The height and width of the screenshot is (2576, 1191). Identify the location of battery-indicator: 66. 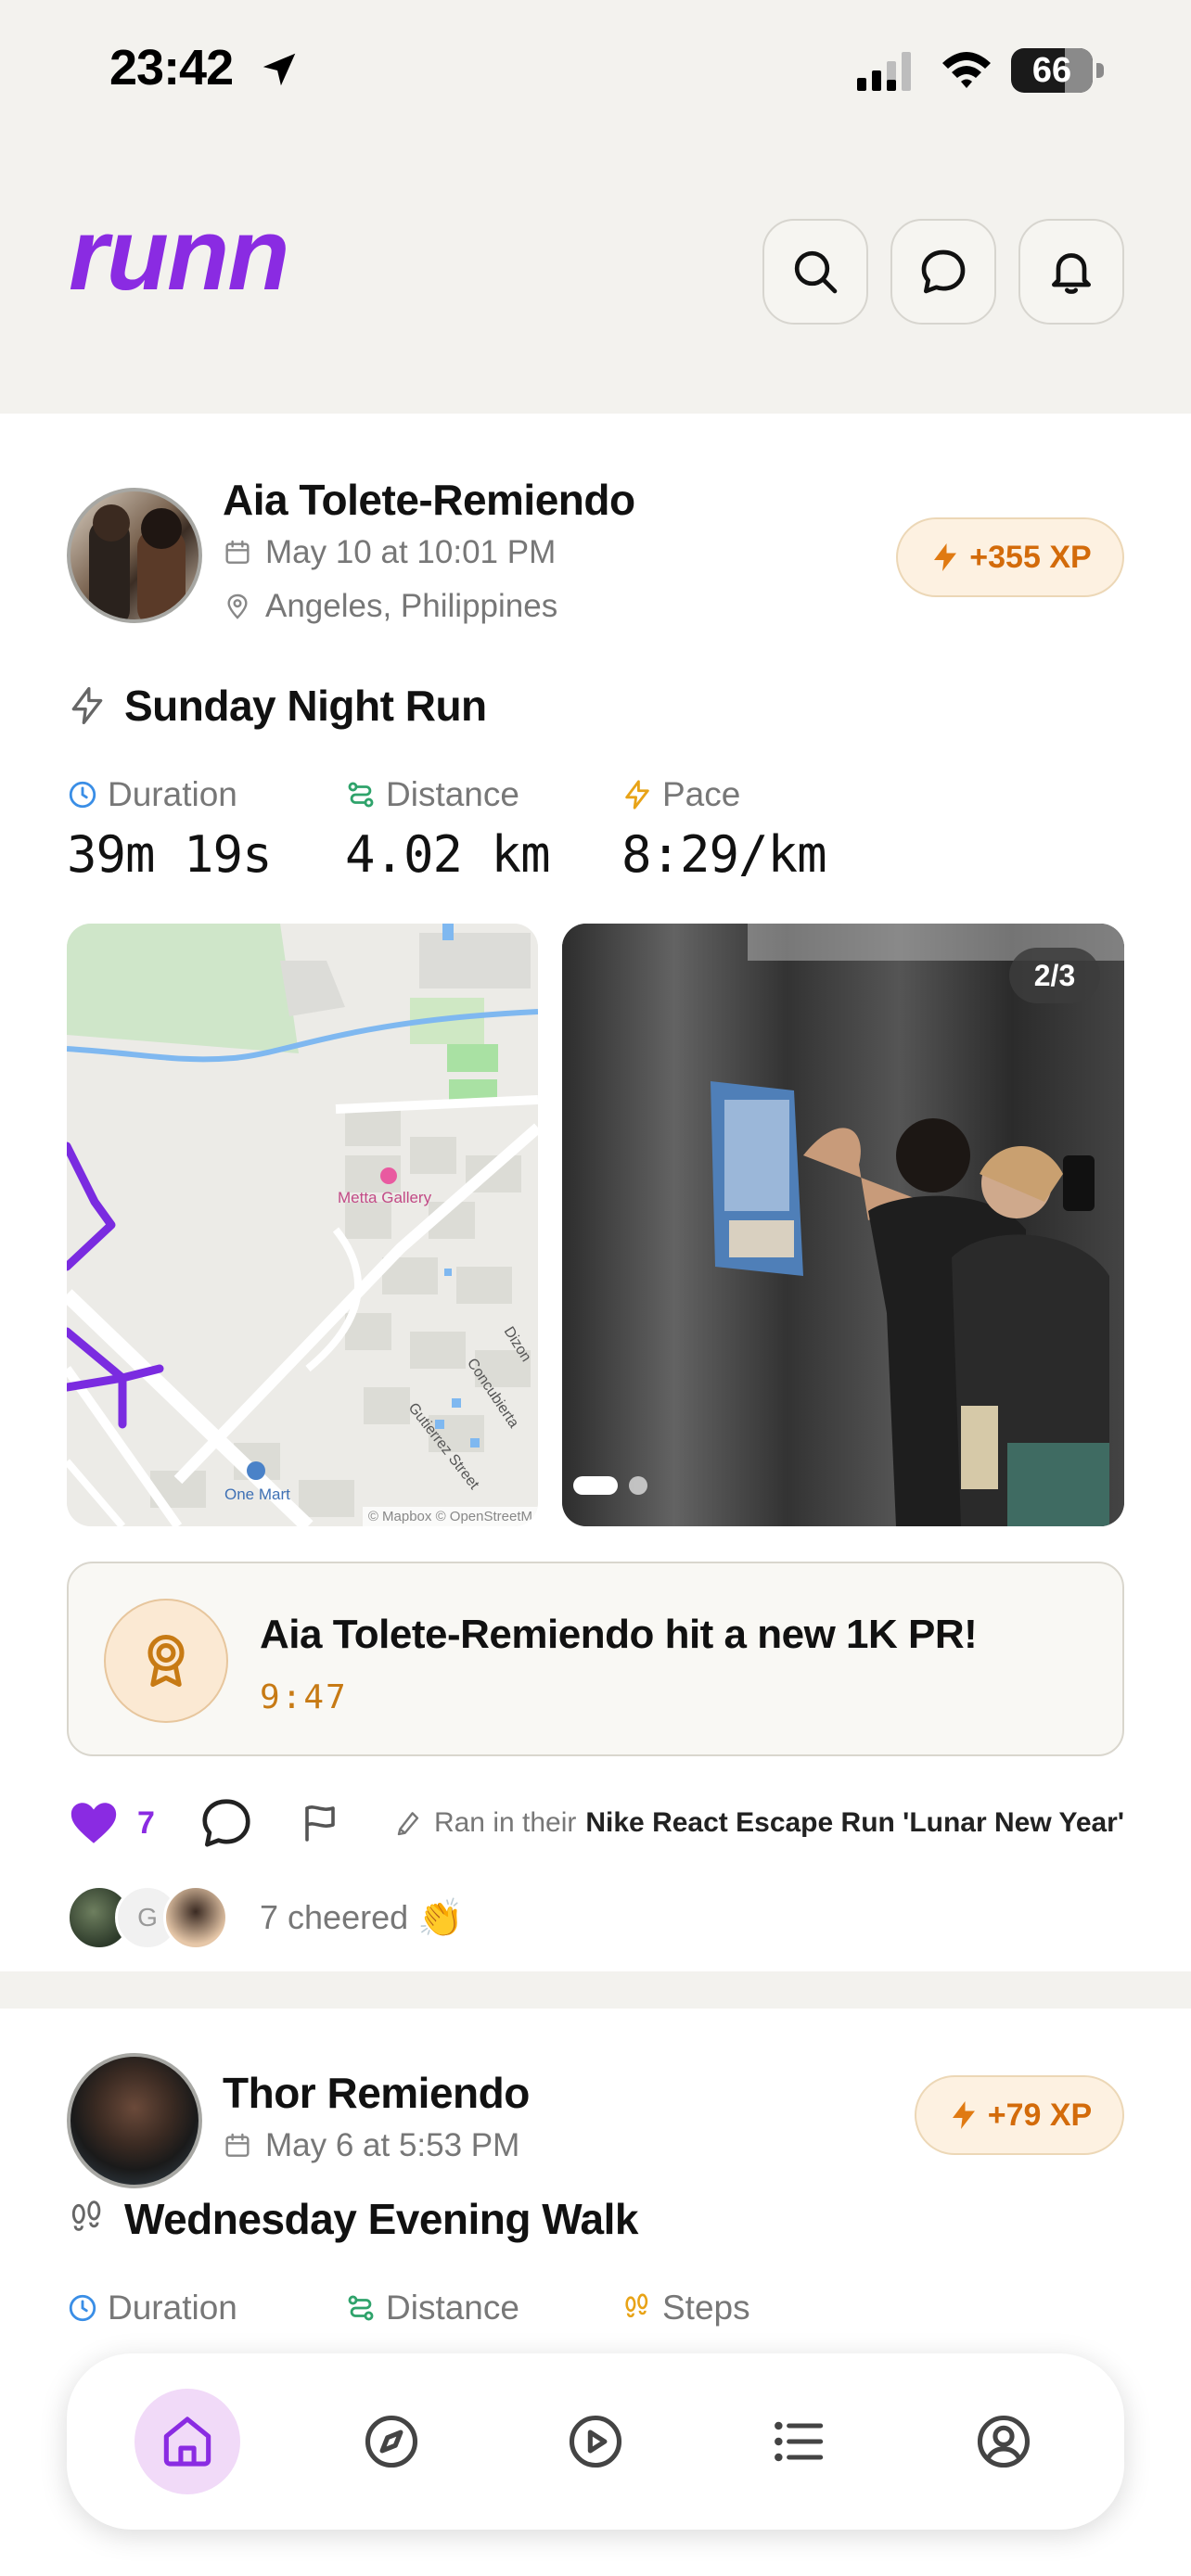
(1058, 71).